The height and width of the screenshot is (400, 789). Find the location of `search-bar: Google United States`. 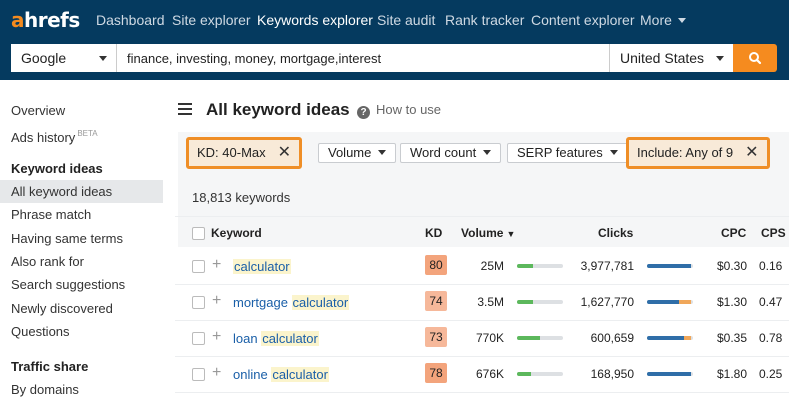

search-bar: Google United States is located at coordinates (394, 60).